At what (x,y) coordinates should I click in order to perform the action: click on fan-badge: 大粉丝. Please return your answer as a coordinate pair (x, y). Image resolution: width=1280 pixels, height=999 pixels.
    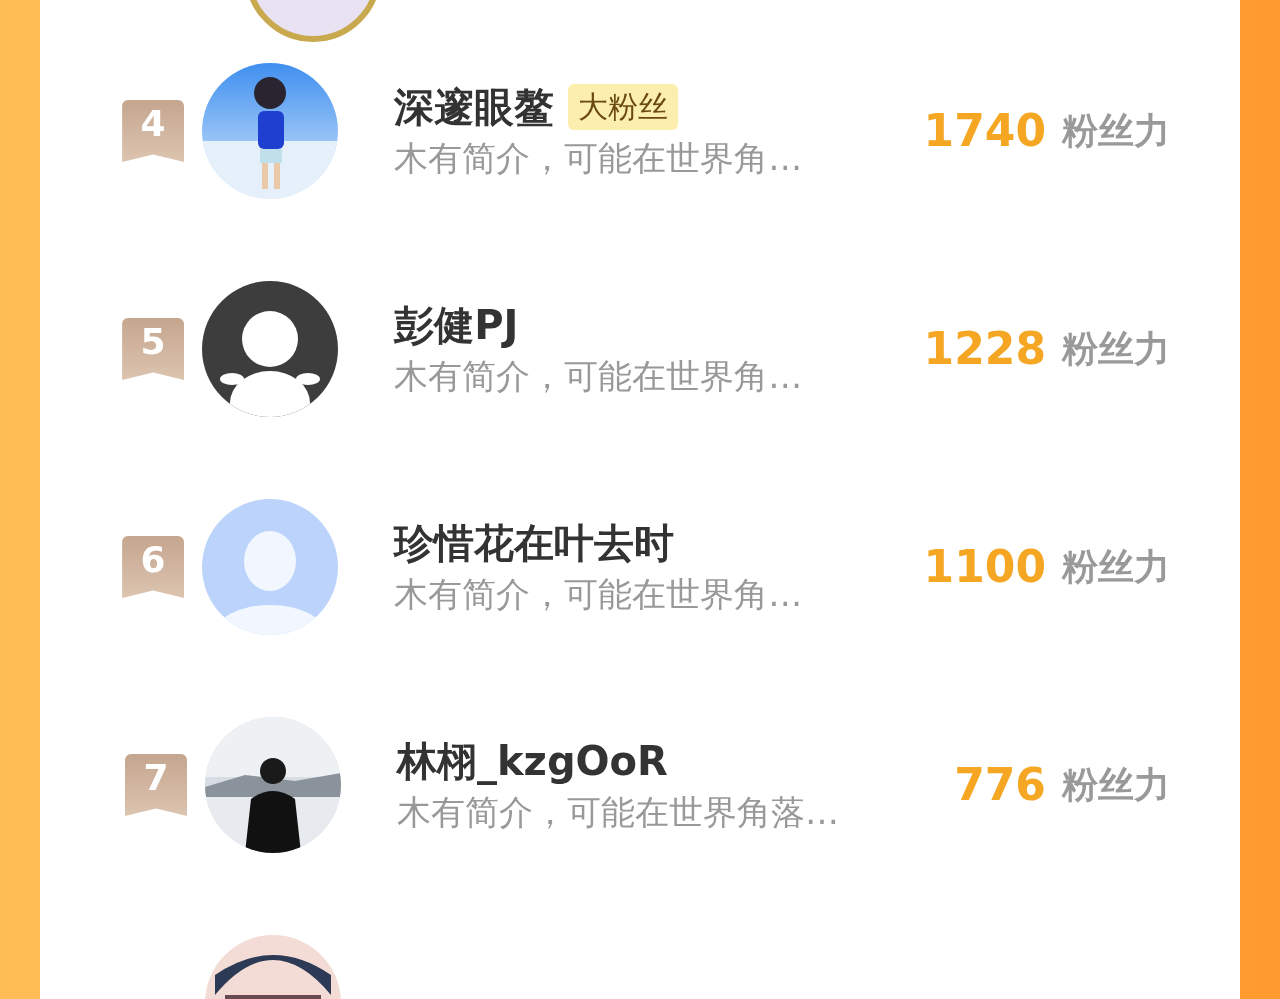
    Looking at the image, I should click on (623, 107).